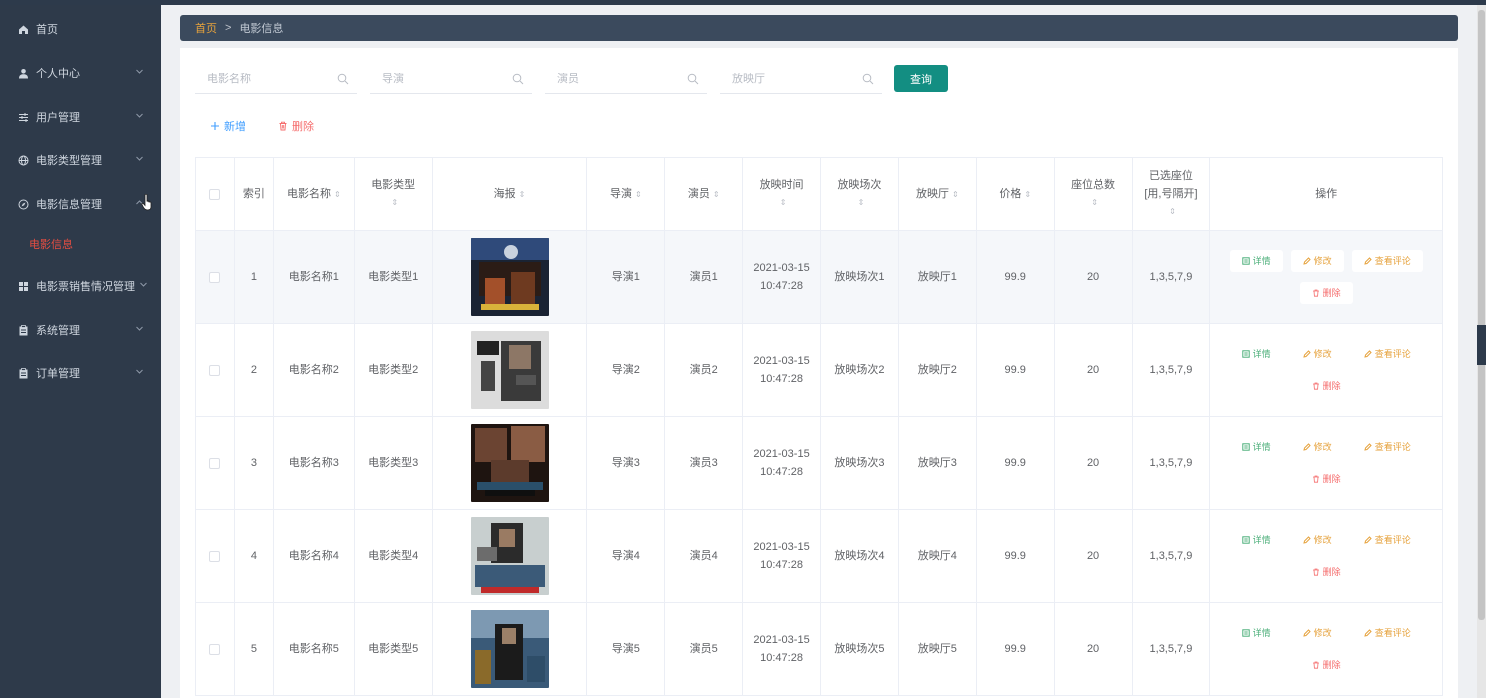 The height and width of the screenshot is (698, 1486). I want to click on row-name: 电影名称5, so click(314, 649).